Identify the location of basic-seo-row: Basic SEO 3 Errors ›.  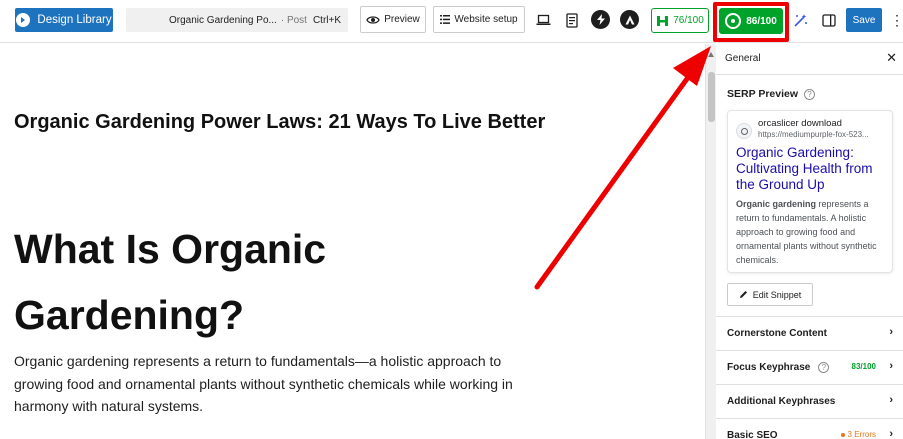
(809, 428).